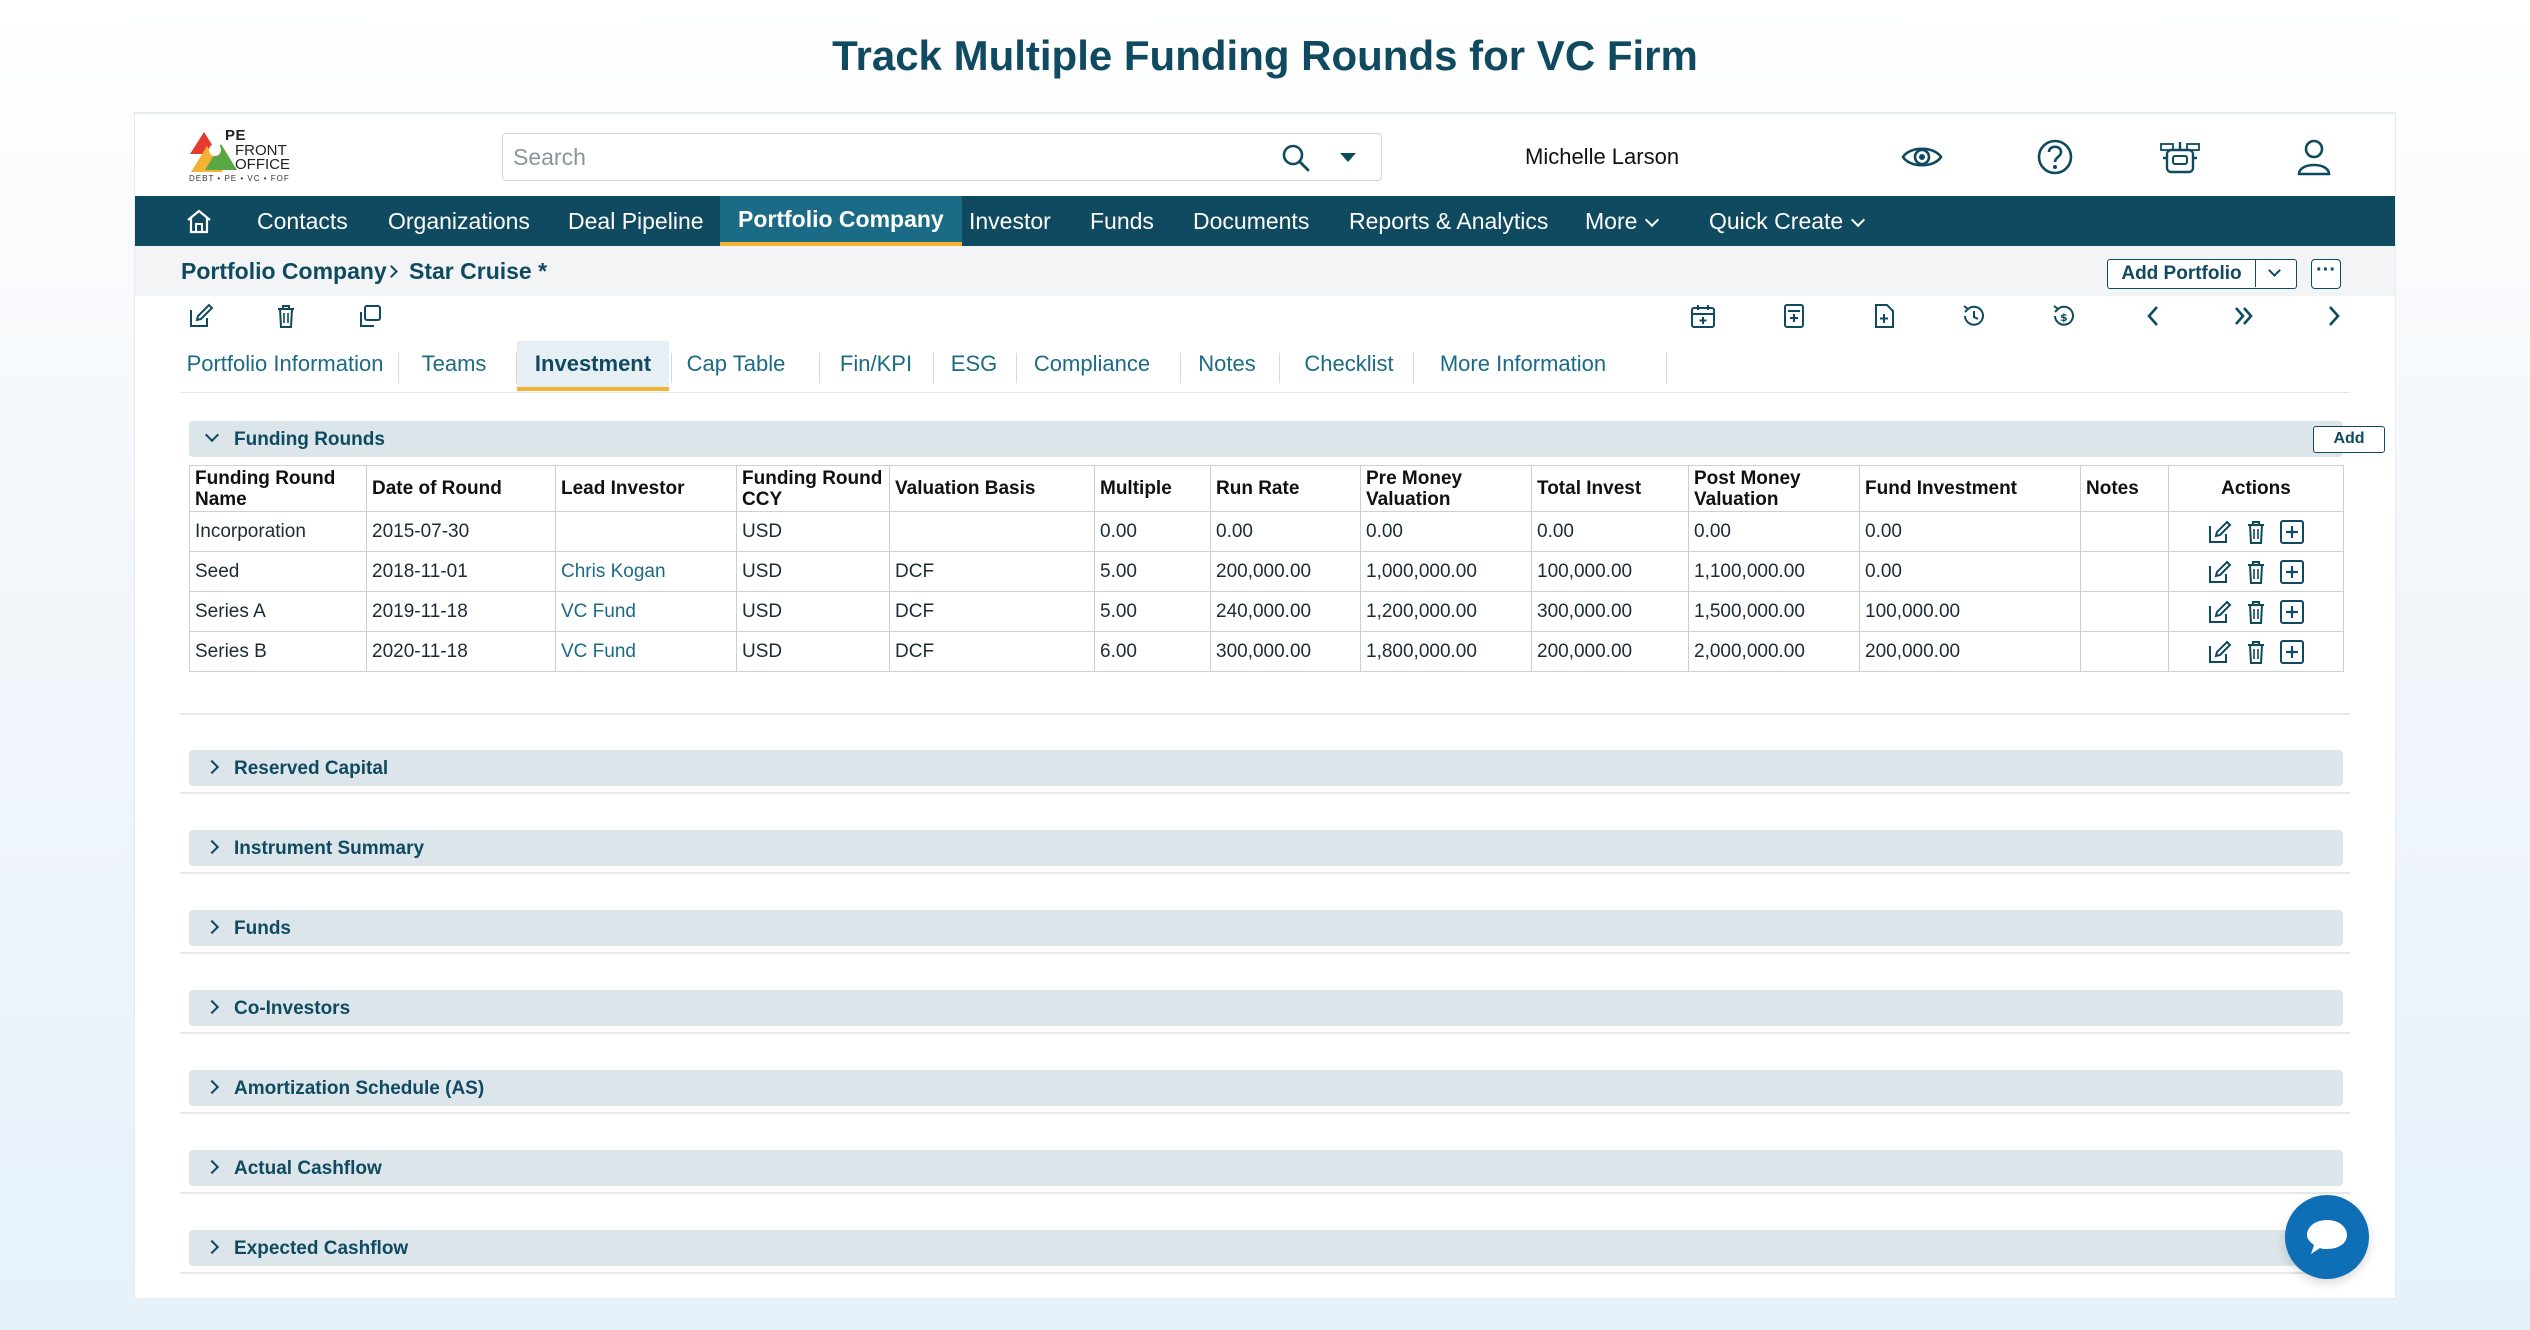  What do you see at coordinates (247, 157) in the screenshot?
I see `logo: PE FRONT OFFICE DEBT • PE • VC • FOF` at bounding box center [247, 157].